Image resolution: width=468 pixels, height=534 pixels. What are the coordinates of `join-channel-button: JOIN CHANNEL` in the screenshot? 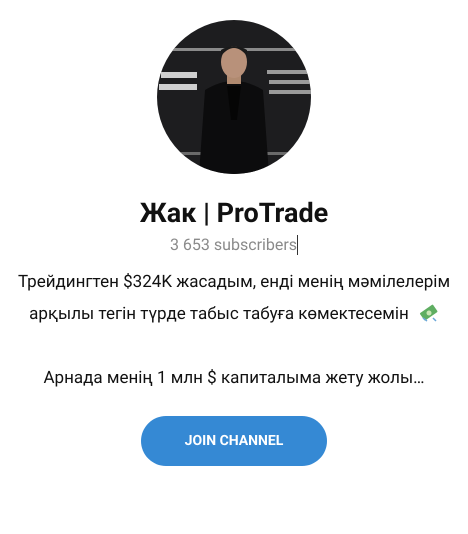 It's located at (234, 441).